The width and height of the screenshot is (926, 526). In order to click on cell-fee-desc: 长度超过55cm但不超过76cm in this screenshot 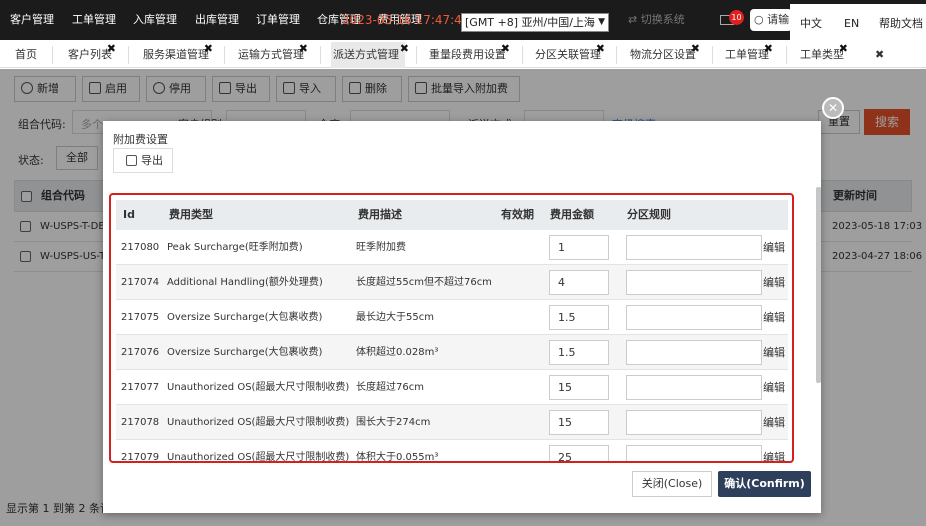, I will do `click(424, 282)`.